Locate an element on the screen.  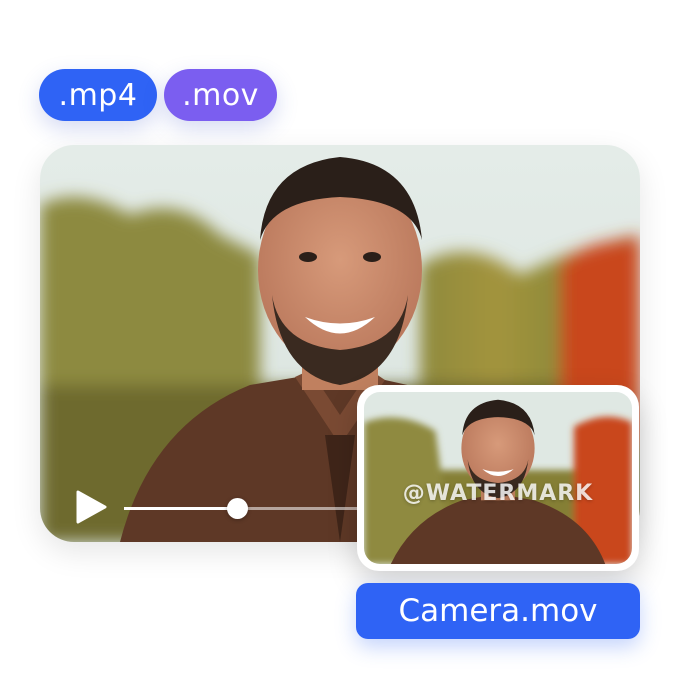
progress-bar is located at coordinates (244, 508).